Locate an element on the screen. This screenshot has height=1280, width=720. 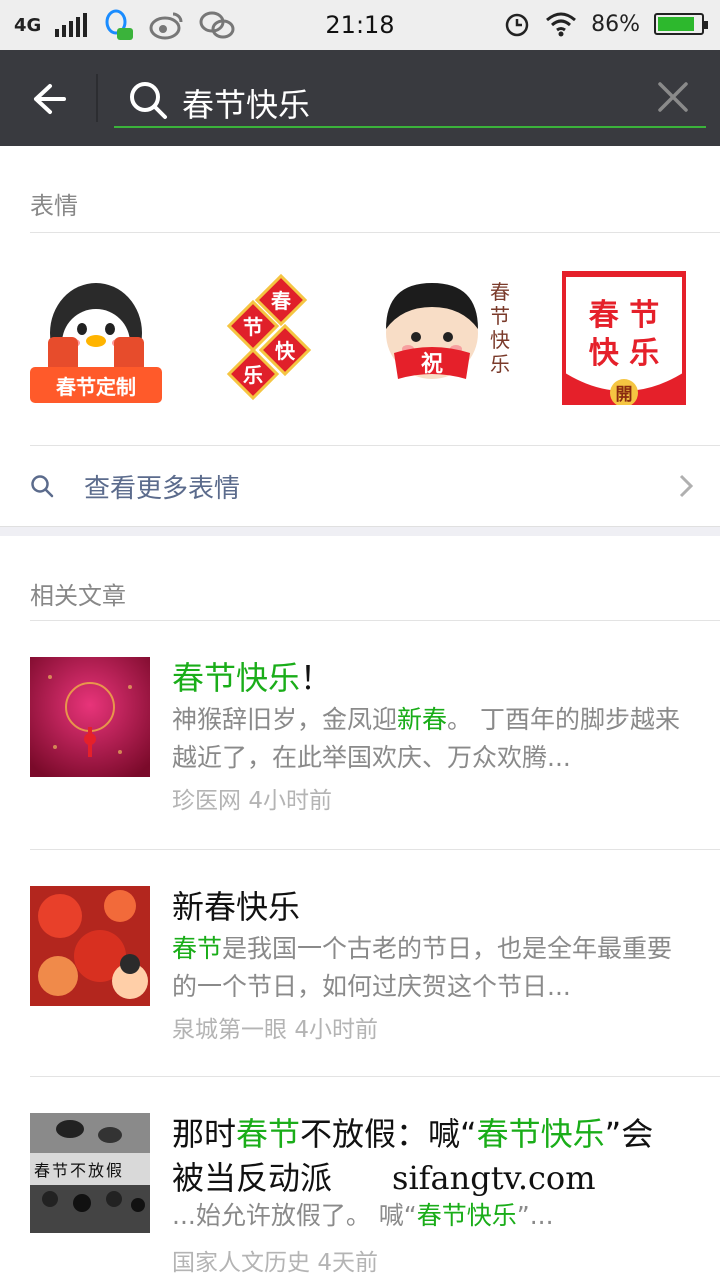
girl-icon: 祝 春 节 快 乐 is located at coordinates (448, 329).